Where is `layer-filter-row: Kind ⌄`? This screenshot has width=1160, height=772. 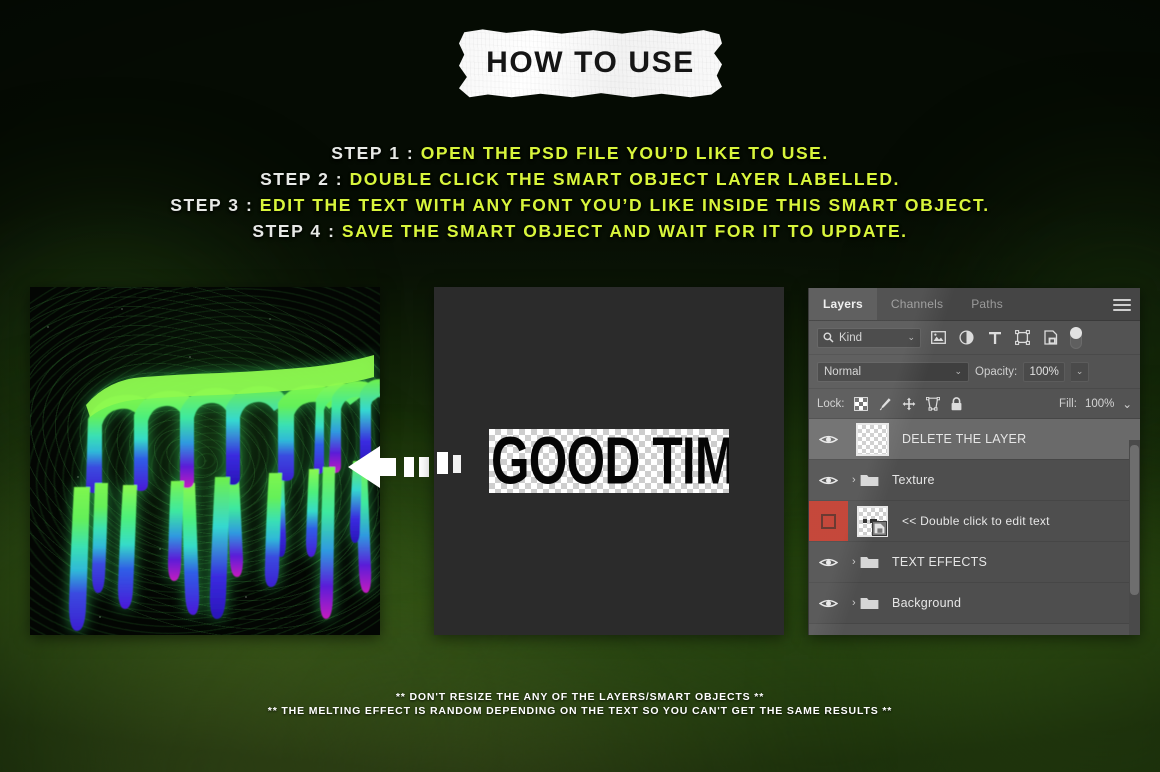 layer-filter-row: Kind ⌄ is located at coordinates (974, 338).